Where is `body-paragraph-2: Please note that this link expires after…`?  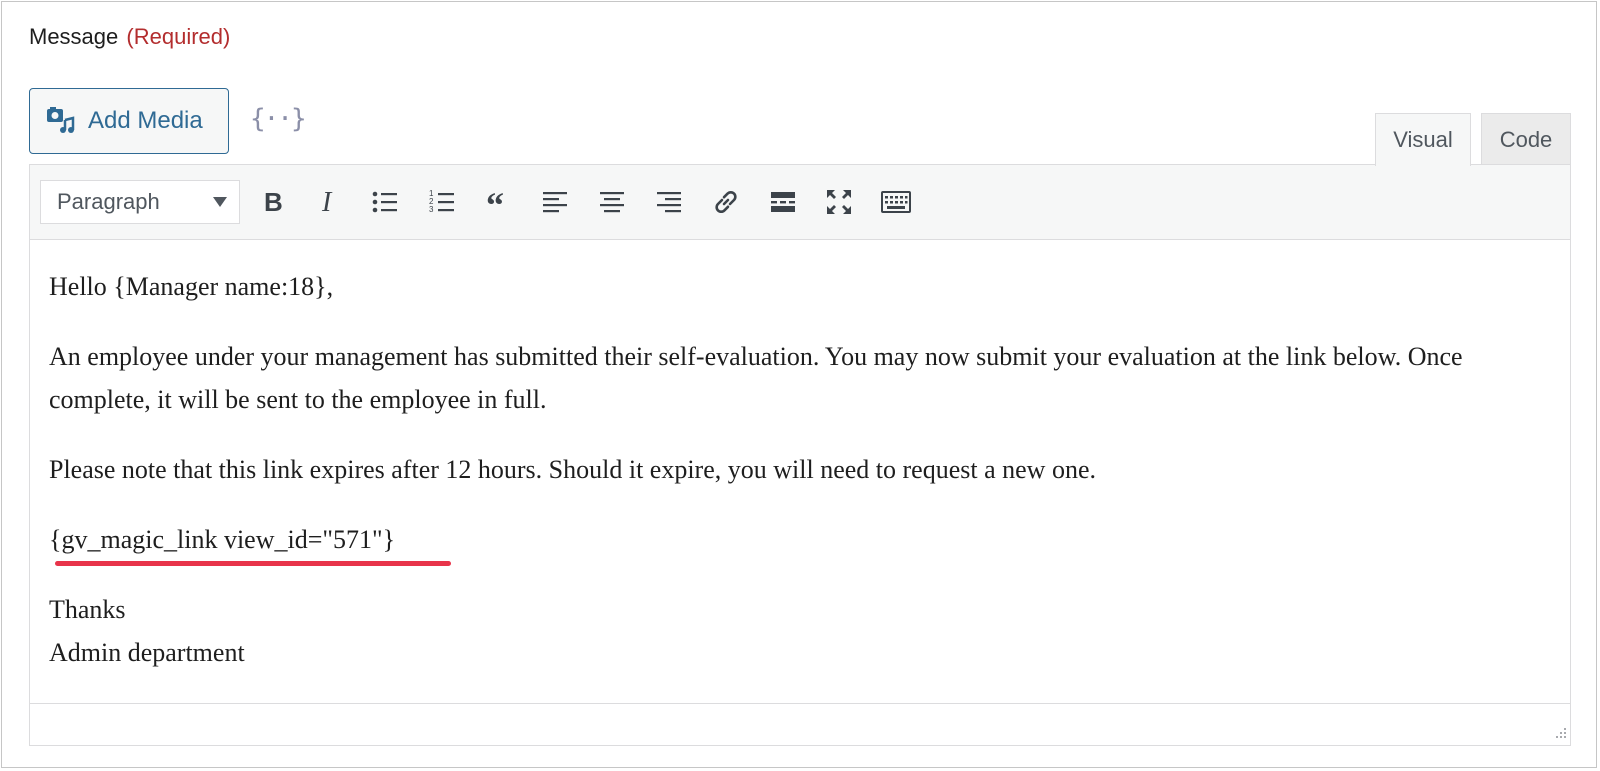
body-paragraph-2: Please note that this link expires after… is located at coordinates (572, 469).